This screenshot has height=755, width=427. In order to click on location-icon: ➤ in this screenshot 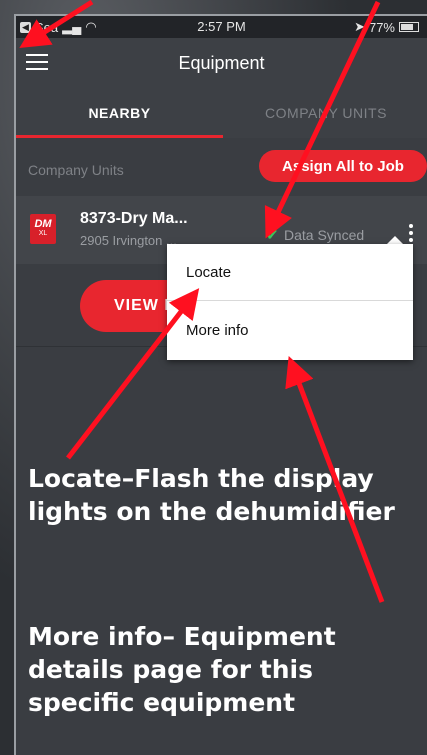, I will do `click(359, 26)`.